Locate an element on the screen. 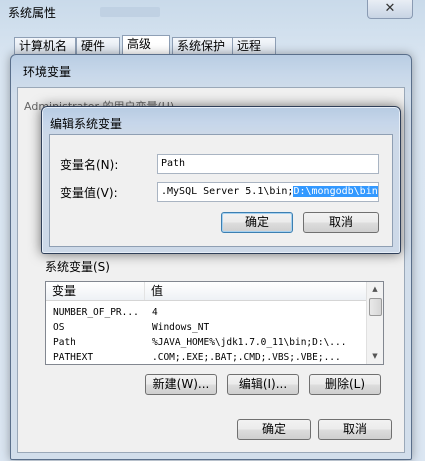 The image size is (425, 461). column-header-value: 值 is located at coordinates (255, 291).